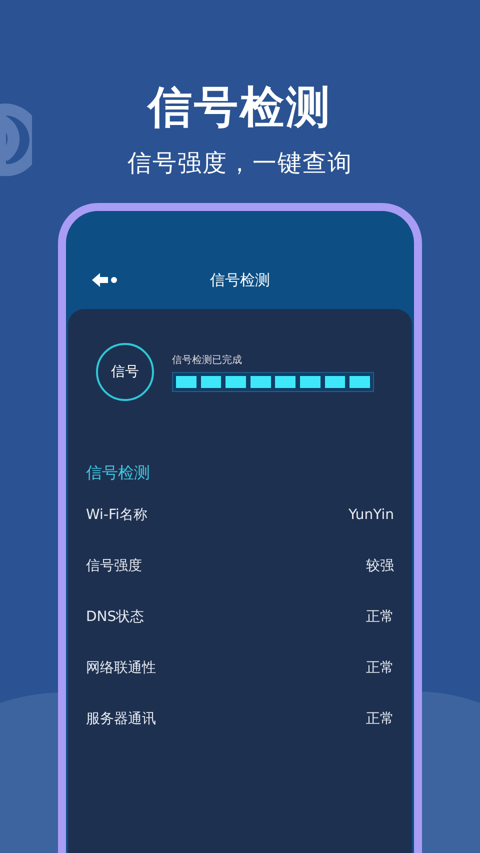 This screenshot has width=480, height=853. I want to click on row-label: 网络联通性, so click(121, 668).